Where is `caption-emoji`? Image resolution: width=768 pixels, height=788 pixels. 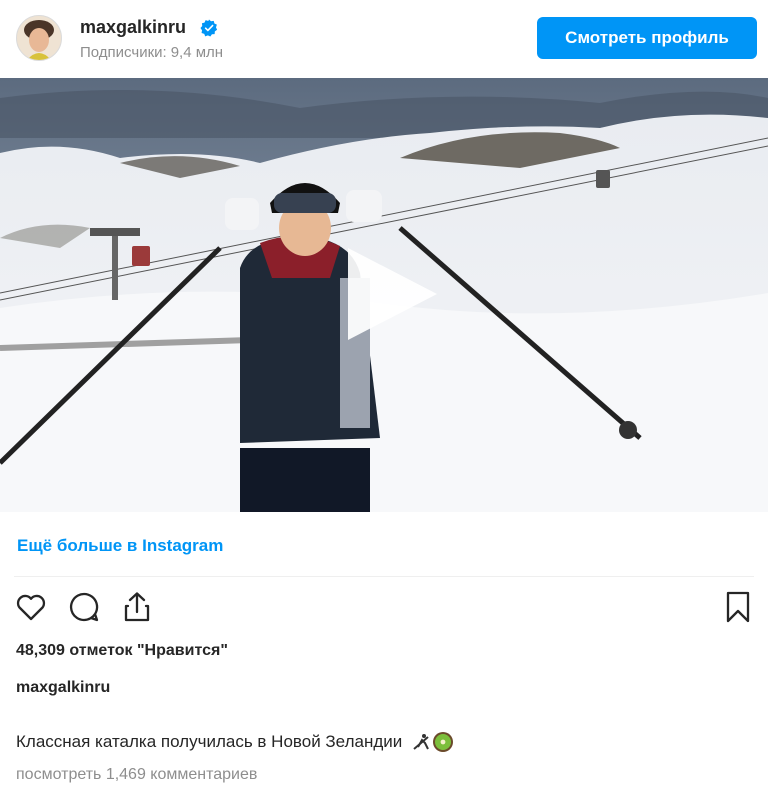 caption-emoji is located at coordinates (432, 742).